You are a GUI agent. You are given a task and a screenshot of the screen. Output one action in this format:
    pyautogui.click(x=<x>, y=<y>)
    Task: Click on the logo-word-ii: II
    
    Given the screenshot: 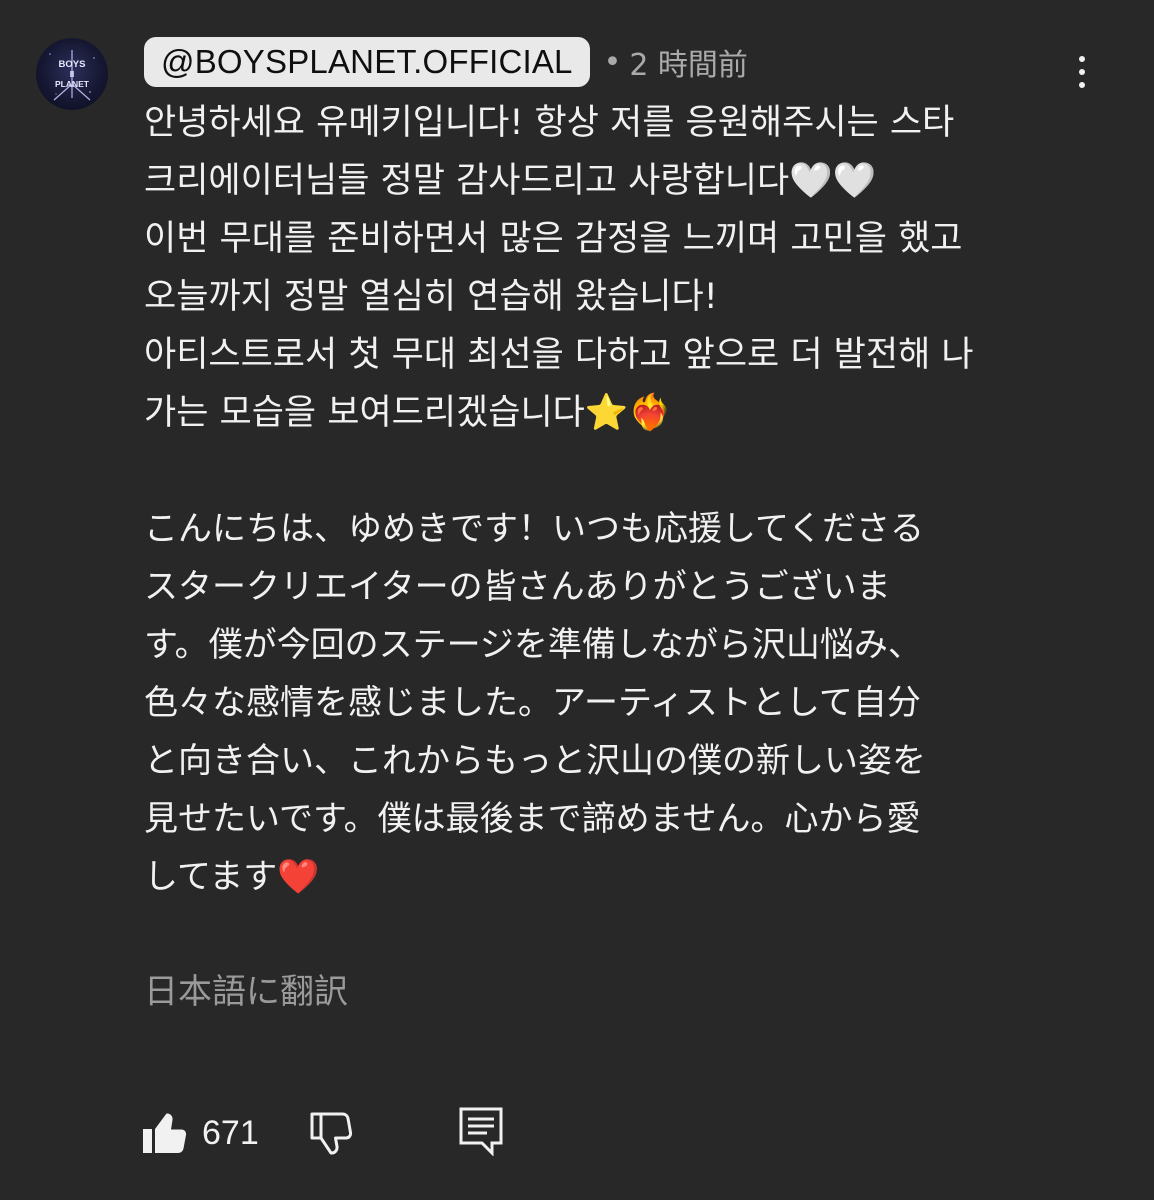 What is the action you would take?
    pyautogui.click(x=72, y=74)
    